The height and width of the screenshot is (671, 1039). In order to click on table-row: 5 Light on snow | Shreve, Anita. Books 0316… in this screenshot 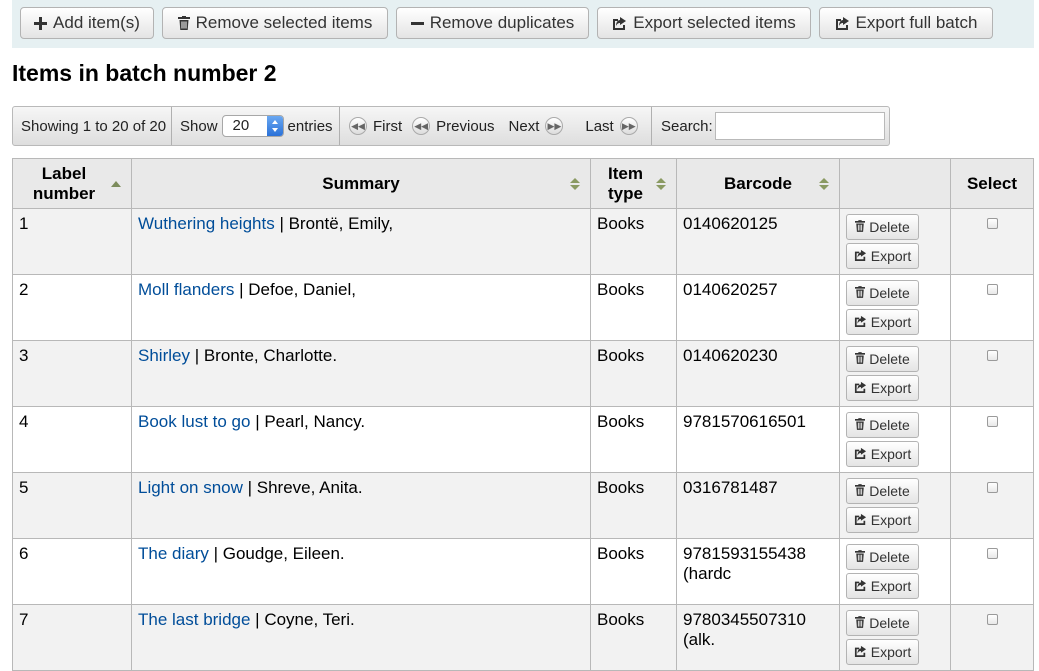, I will do `click(523, 505)`.